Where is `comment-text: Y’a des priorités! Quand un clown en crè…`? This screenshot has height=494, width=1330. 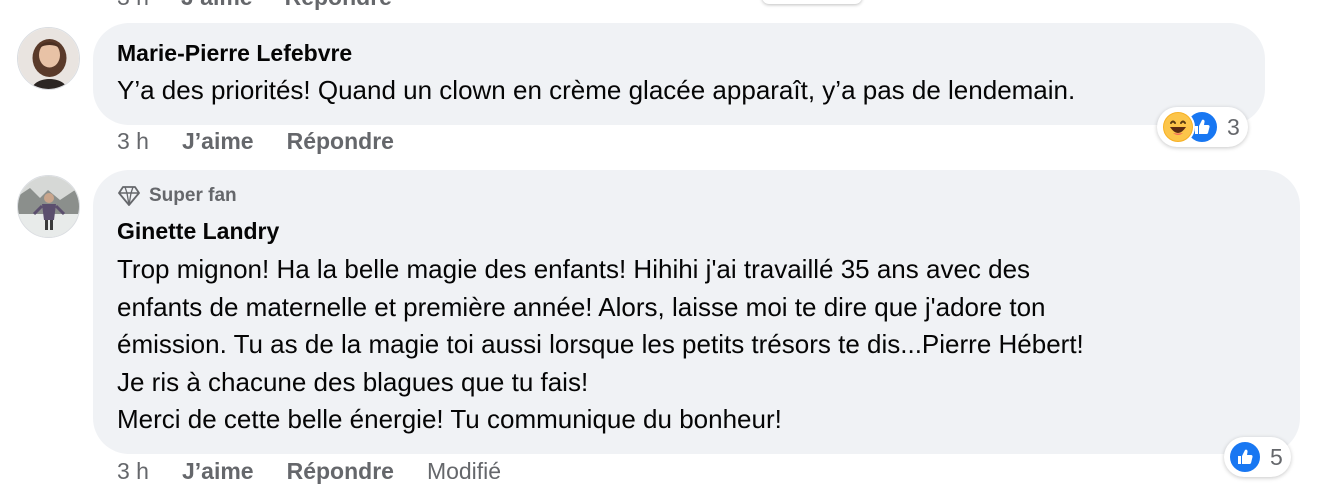 comment-text: Y’a des priorités! Quand un clown en crè… is located at coordinates (596, 91).